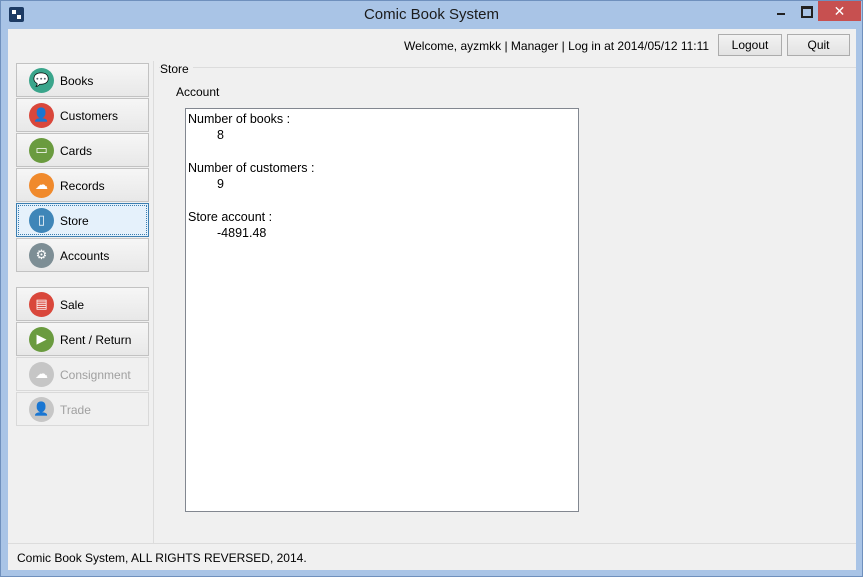  I want to click on video-camera-icon: ▶, so click(41, 339).